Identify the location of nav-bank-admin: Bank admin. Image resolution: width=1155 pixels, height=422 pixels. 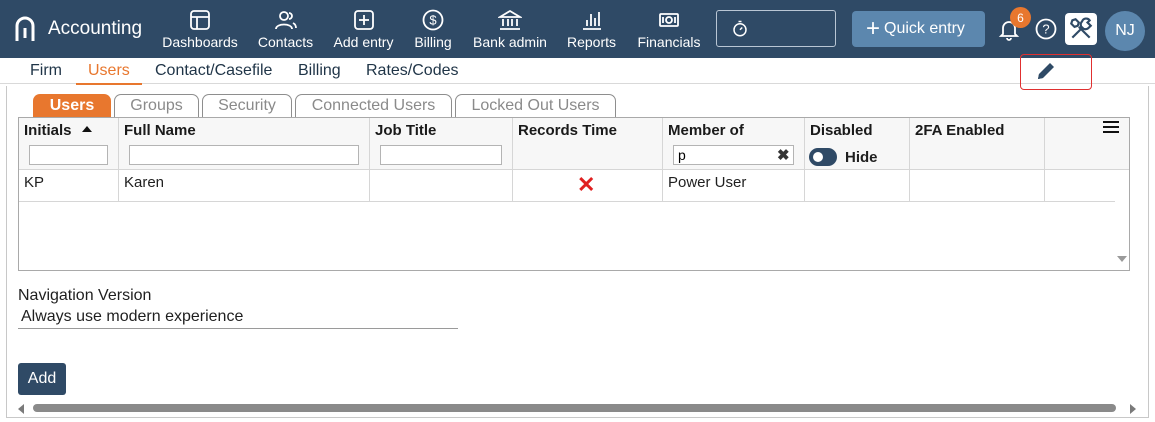
(510, 30).